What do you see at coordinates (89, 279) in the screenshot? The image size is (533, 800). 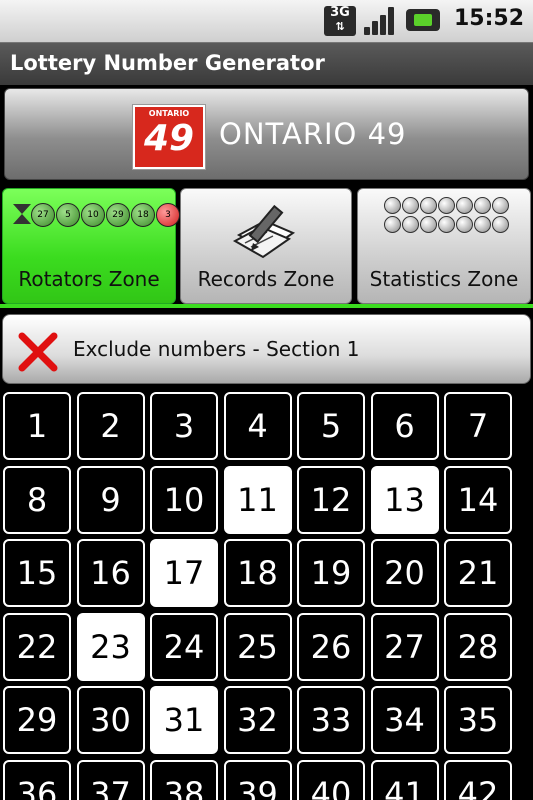 I see `tab-rotators-label: Rotators Zone` at bounding box center [89, 279].